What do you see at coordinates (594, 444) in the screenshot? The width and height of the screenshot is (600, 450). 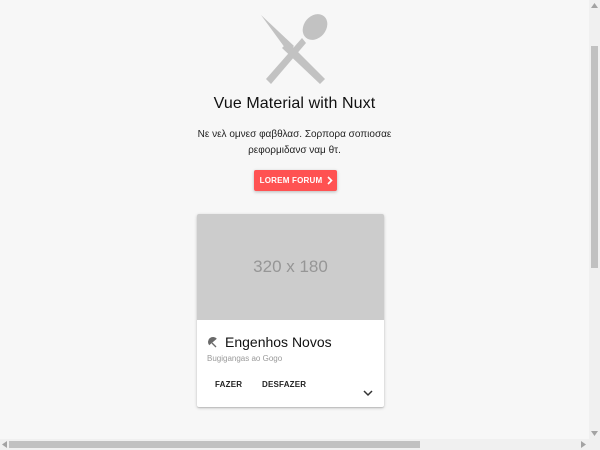 I see `scrollbar-corner` at bounding box center [594, 444].